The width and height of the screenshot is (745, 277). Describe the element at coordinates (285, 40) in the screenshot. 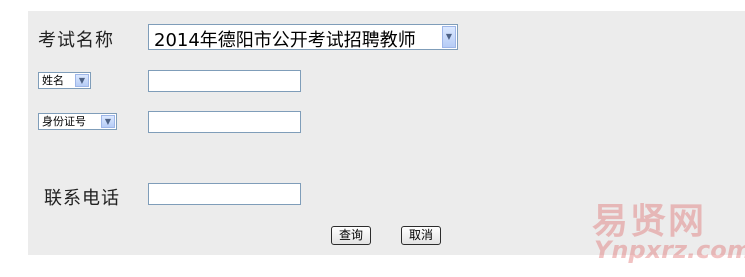

I see `exam-name-select-value: 2014年德阳市公开考试招聘教师` at that location.